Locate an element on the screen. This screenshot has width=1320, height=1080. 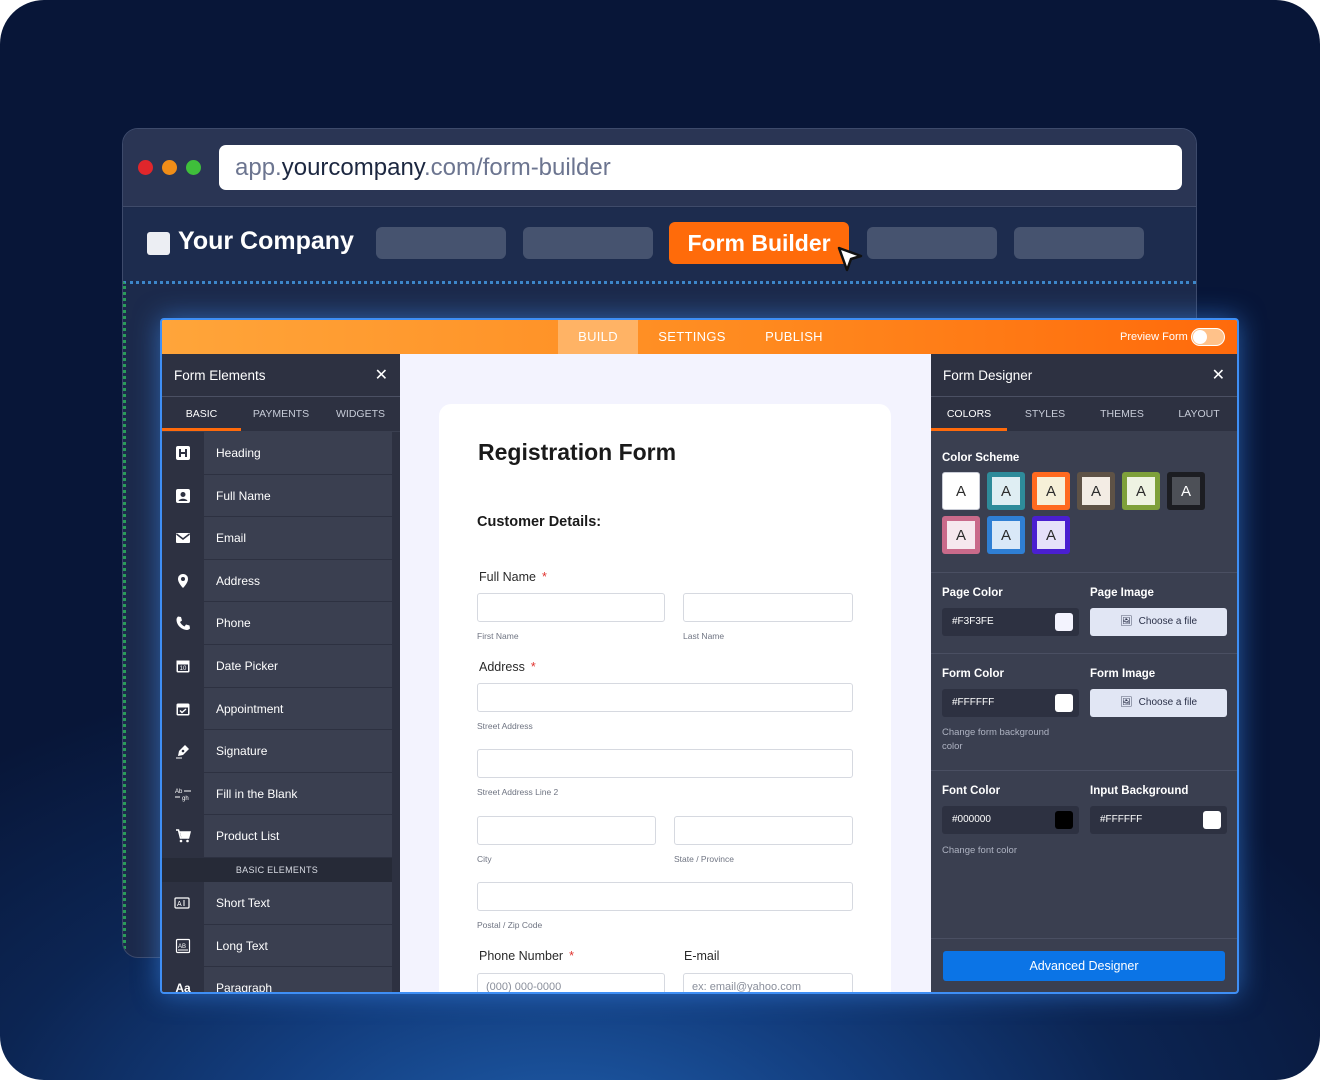
builder-topbar: BUILD SETTINGS PUBLISH Preview Form is located at coordinates (699, 337).